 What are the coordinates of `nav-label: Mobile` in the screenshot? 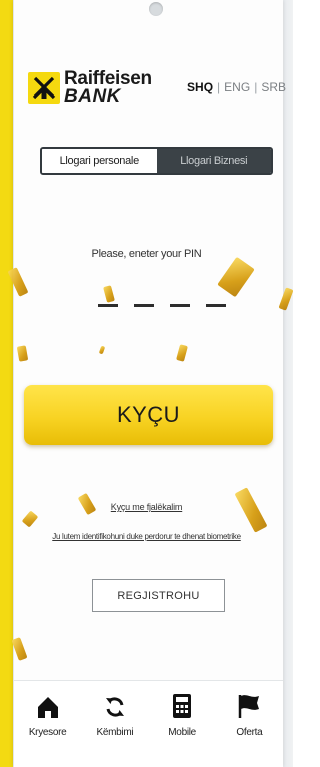 It's located at (182, 732).